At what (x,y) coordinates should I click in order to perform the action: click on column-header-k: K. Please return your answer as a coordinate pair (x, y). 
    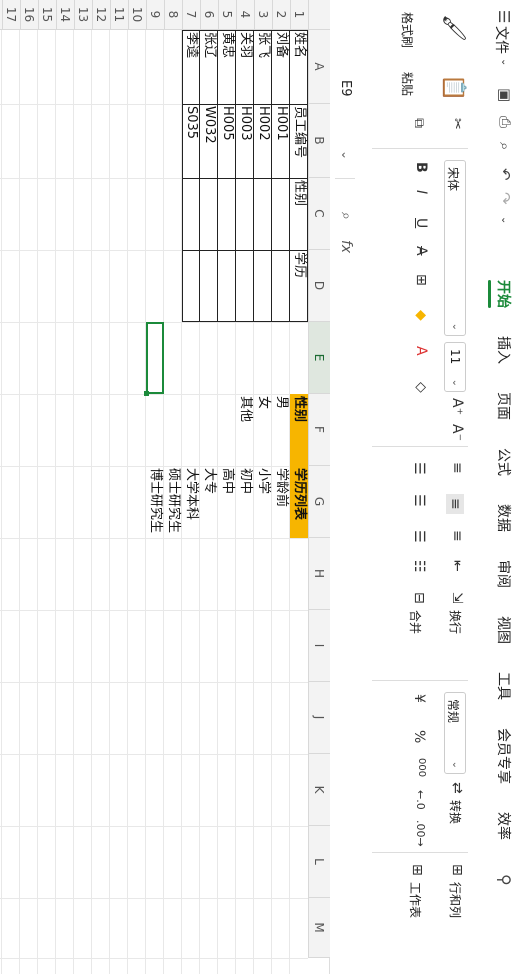
    Looking at the image, I should click on (319, 790).